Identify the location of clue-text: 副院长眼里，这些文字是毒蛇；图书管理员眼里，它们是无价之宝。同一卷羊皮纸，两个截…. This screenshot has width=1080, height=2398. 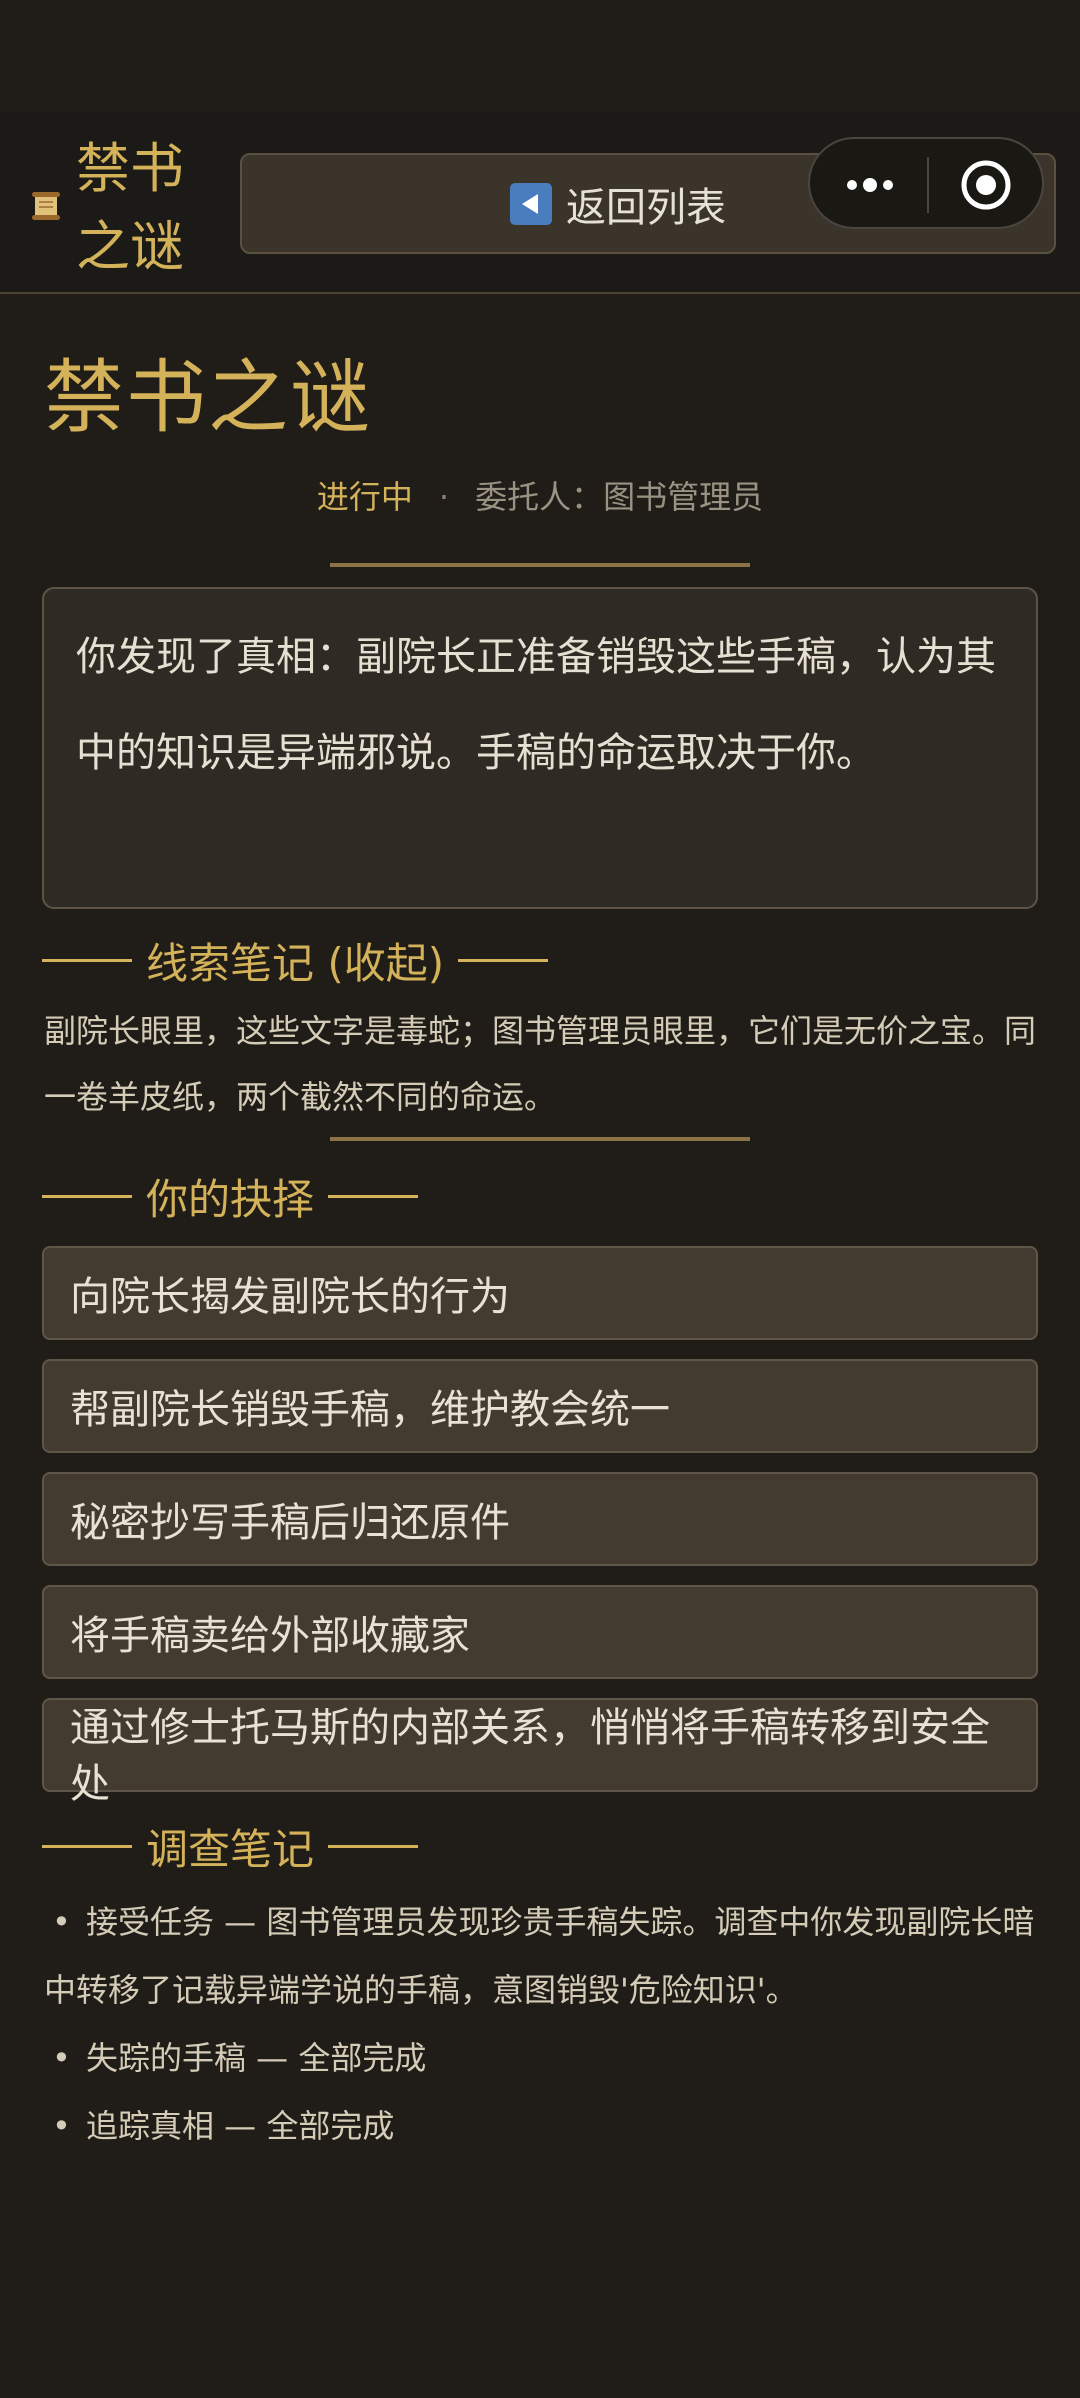
(540, 1064).